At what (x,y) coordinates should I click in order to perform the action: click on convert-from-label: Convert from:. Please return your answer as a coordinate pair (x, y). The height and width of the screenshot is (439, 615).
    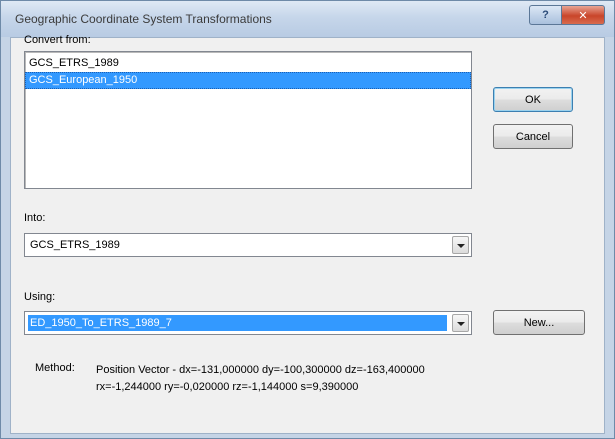
    Looking at the image, I should click on (57, 40).